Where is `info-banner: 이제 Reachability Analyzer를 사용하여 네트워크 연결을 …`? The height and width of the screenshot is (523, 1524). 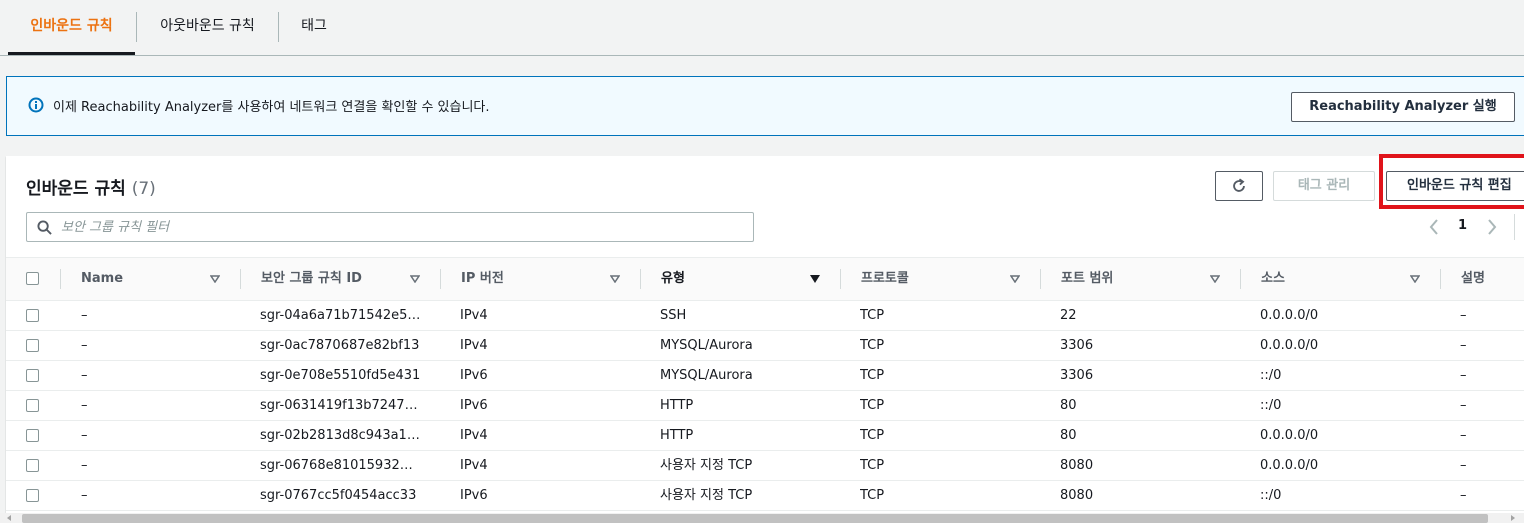 info-banner: 이제 Reachability Analyzer를 사용하여 네트워크 연결을 … is located at coordinates (765, 106).